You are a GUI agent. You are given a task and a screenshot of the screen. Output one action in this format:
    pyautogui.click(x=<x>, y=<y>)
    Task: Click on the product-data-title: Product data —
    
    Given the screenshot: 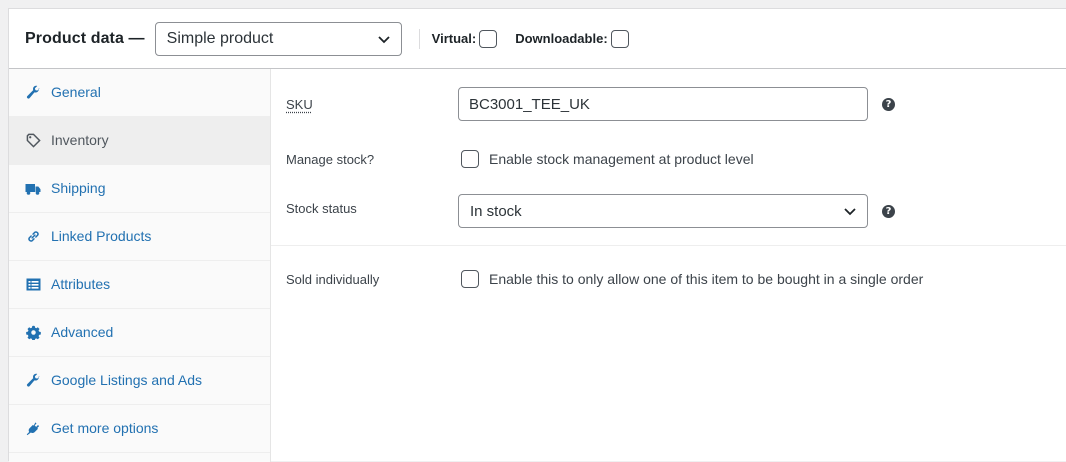 What is the action you would take?
    pyautogui.click(x=85, y=38)
    